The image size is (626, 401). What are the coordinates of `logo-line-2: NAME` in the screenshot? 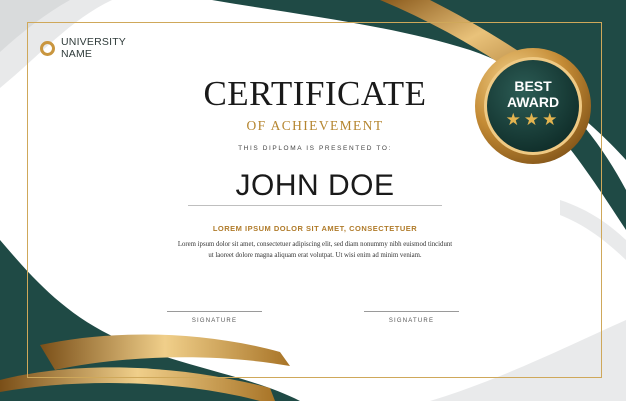 It's located at (77, 54).